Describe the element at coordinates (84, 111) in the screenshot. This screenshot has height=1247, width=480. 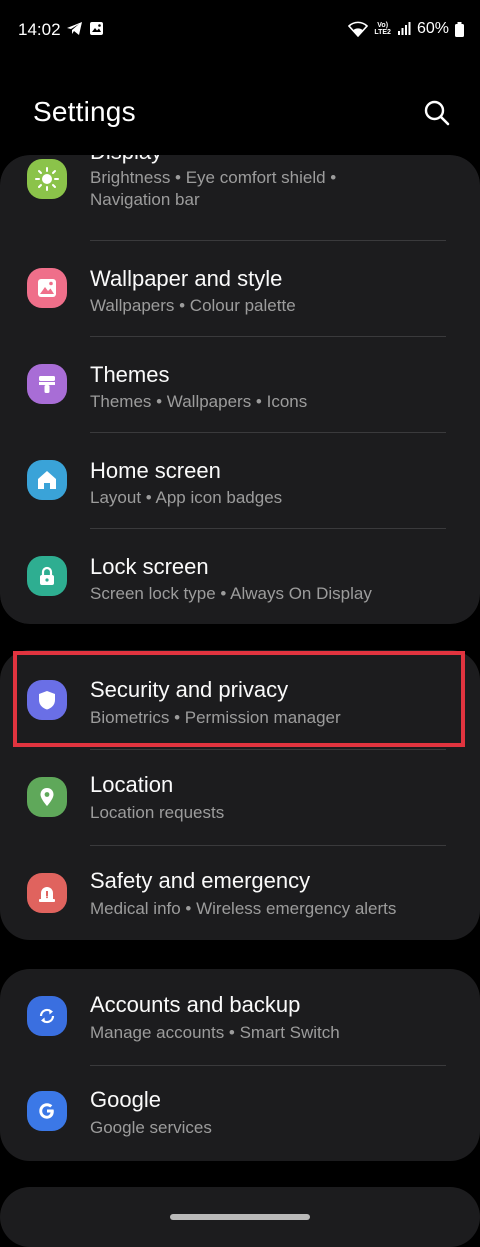
I see `page-title: Settings` at that location.